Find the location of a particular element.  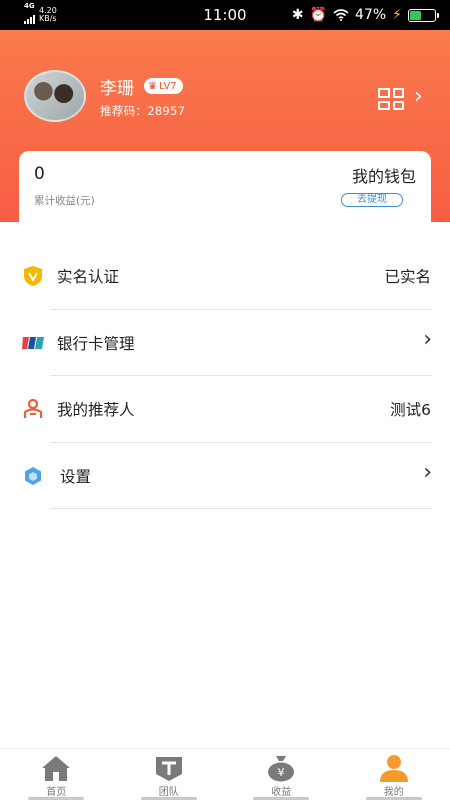

battery-fill is located at coordinates (416, 15).